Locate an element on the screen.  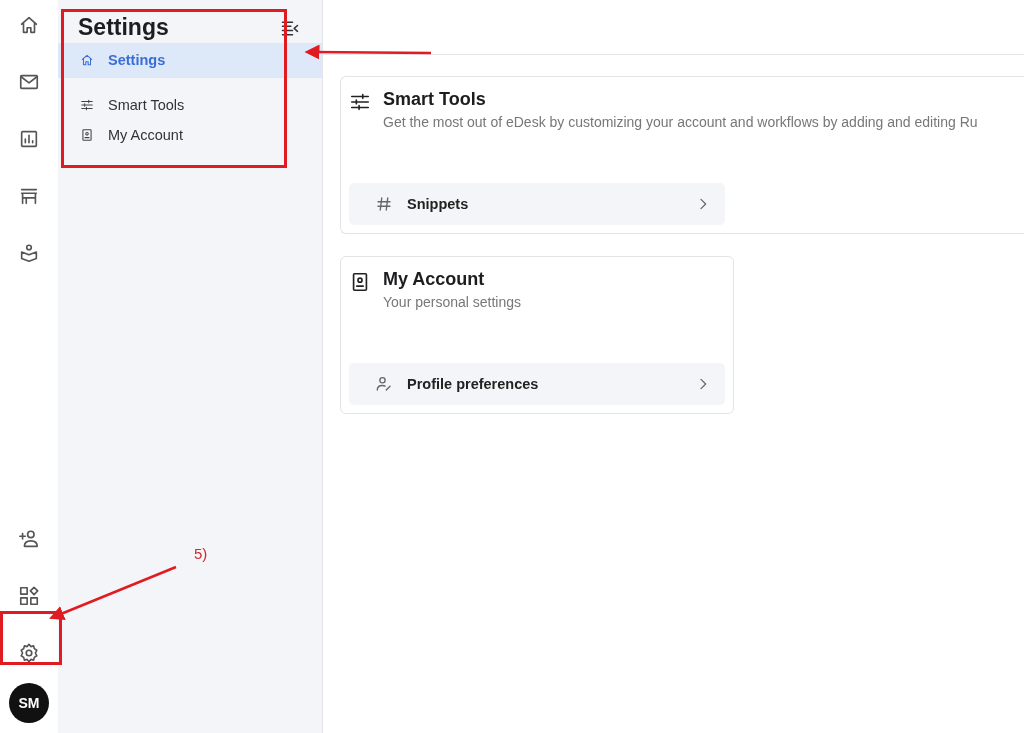
sidebar-item: My Account is located at coordinates (190, 135).